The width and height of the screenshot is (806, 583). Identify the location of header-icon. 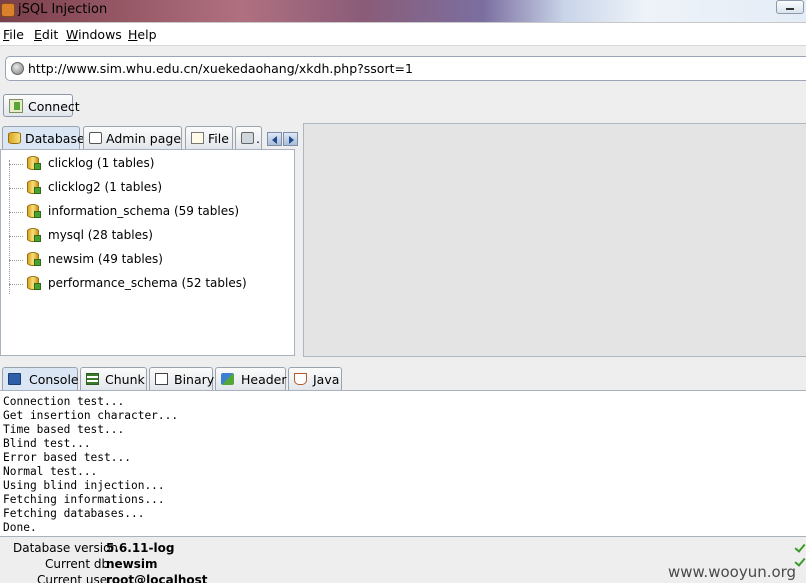
(227, 379).